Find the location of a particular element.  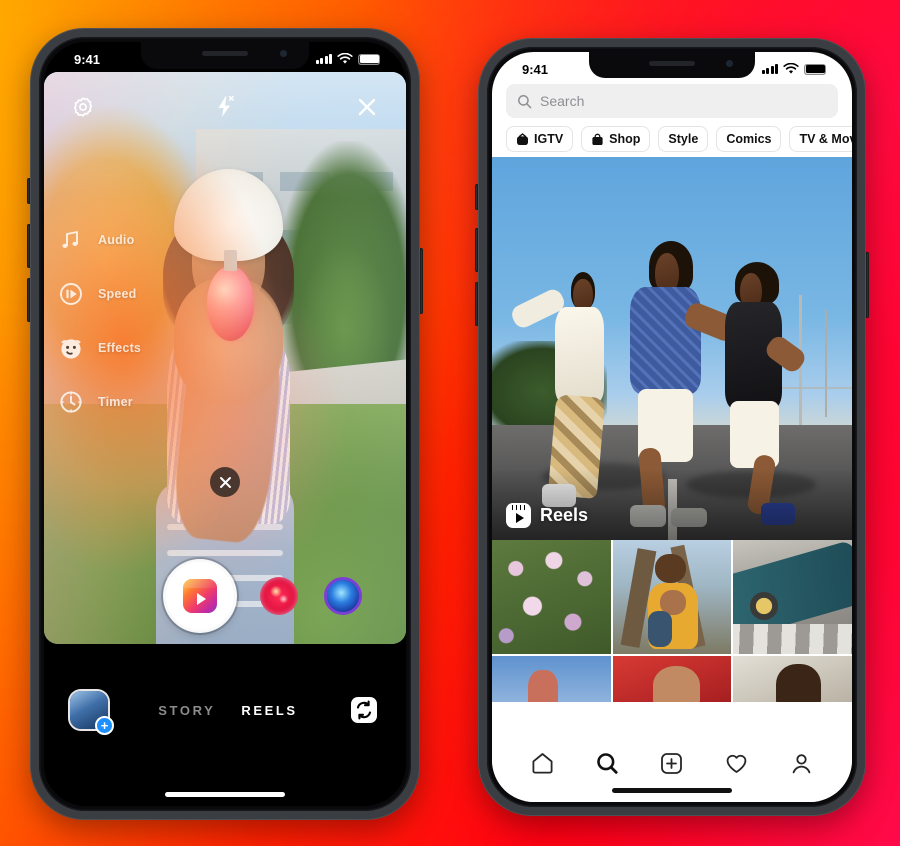

music-note-icon is located at coordinates (71, 240).